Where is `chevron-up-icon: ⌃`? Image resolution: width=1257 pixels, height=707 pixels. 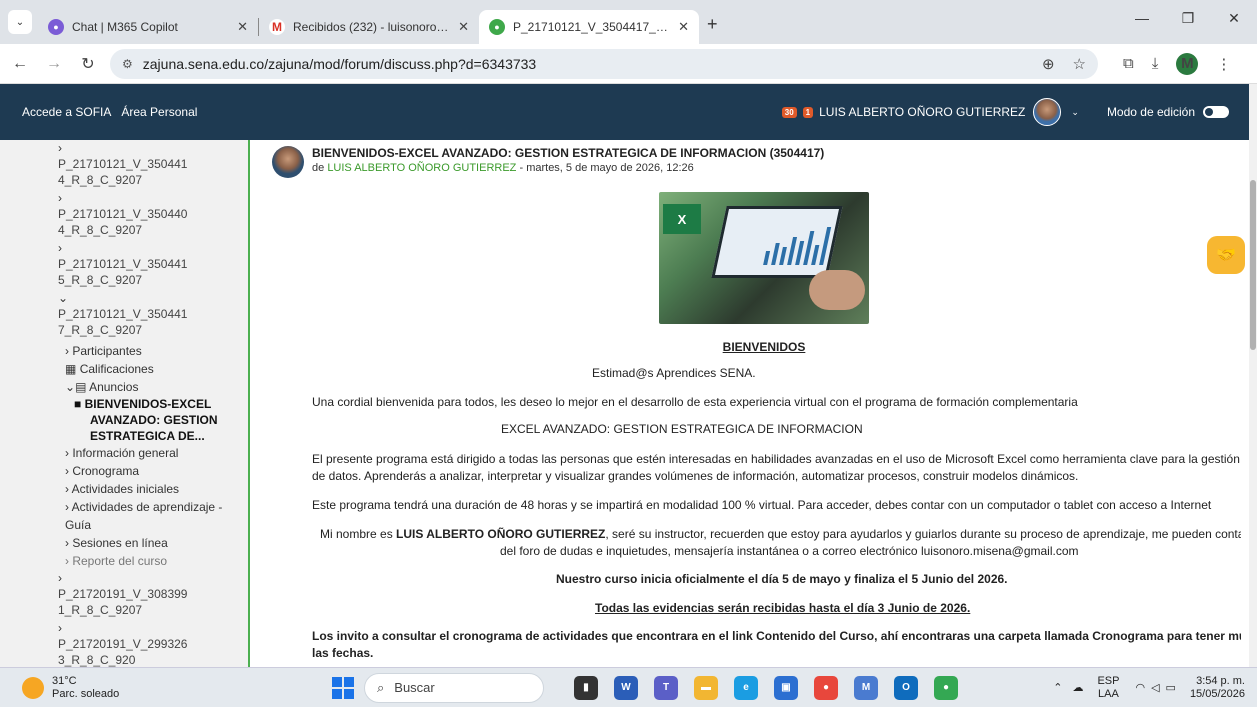
chevron-up-icon: ⌃ is located at coordinates (1057, 687).